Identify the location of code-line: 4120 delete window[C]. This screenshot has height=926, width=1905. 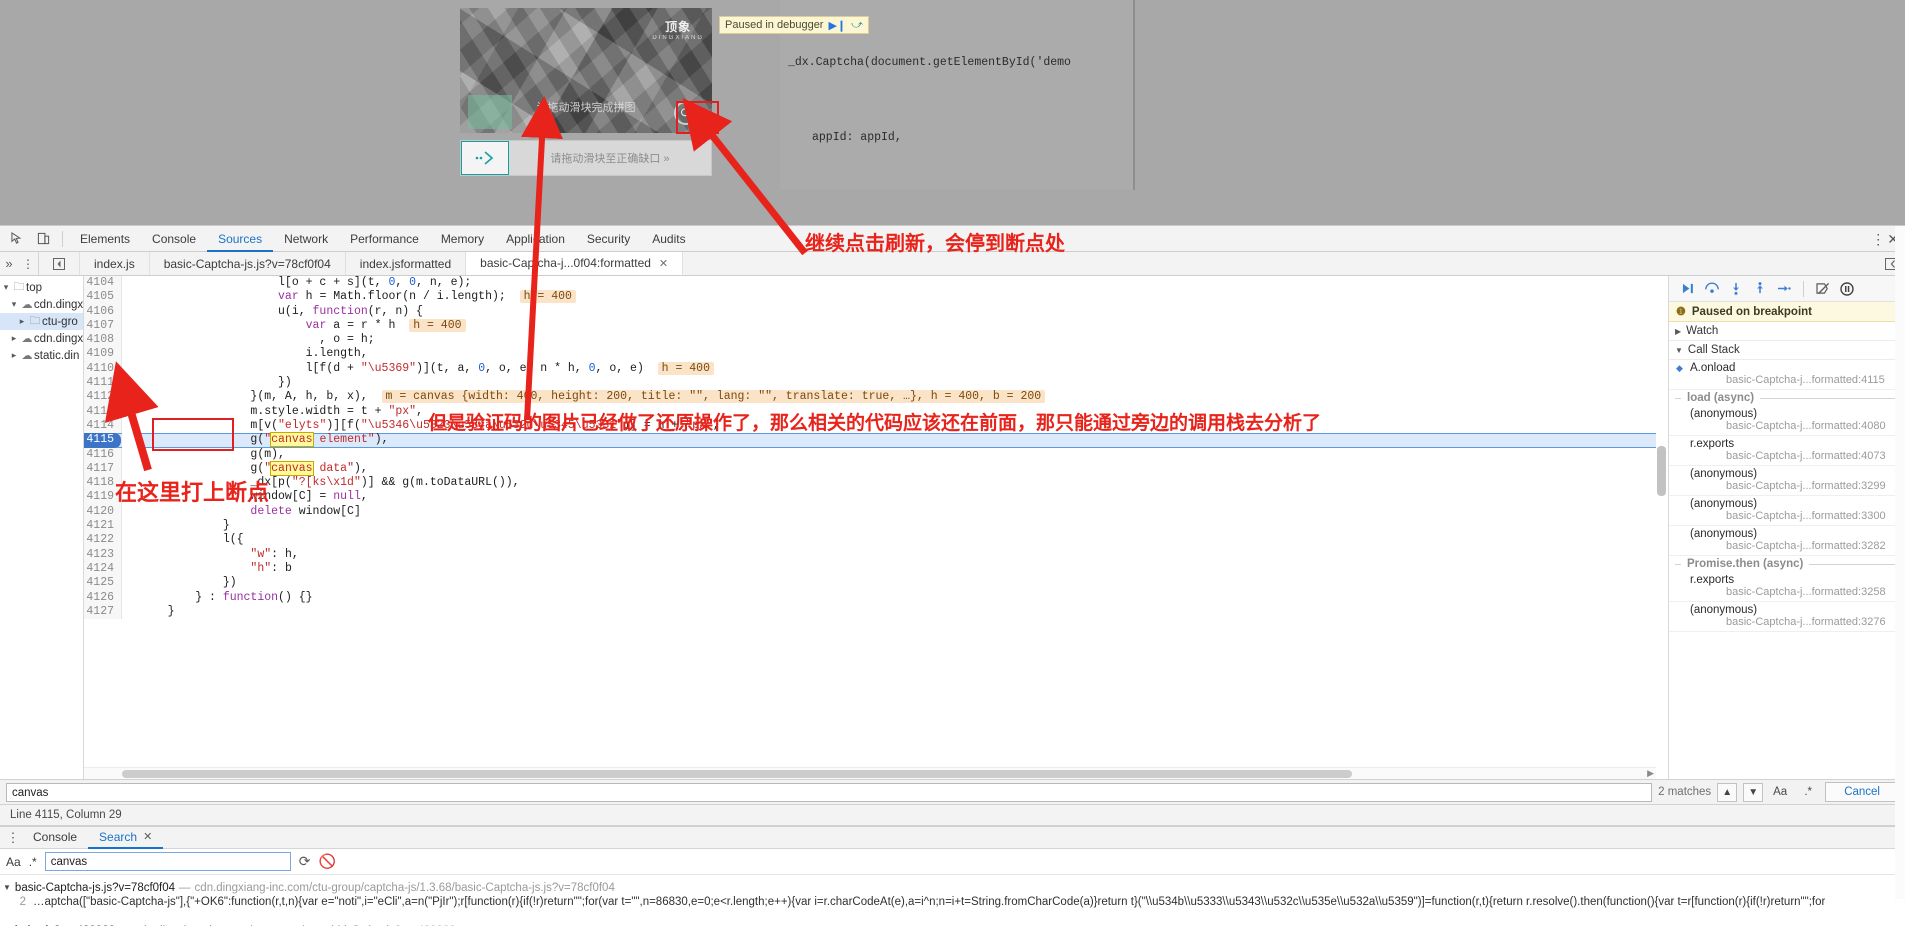
(870, 512).